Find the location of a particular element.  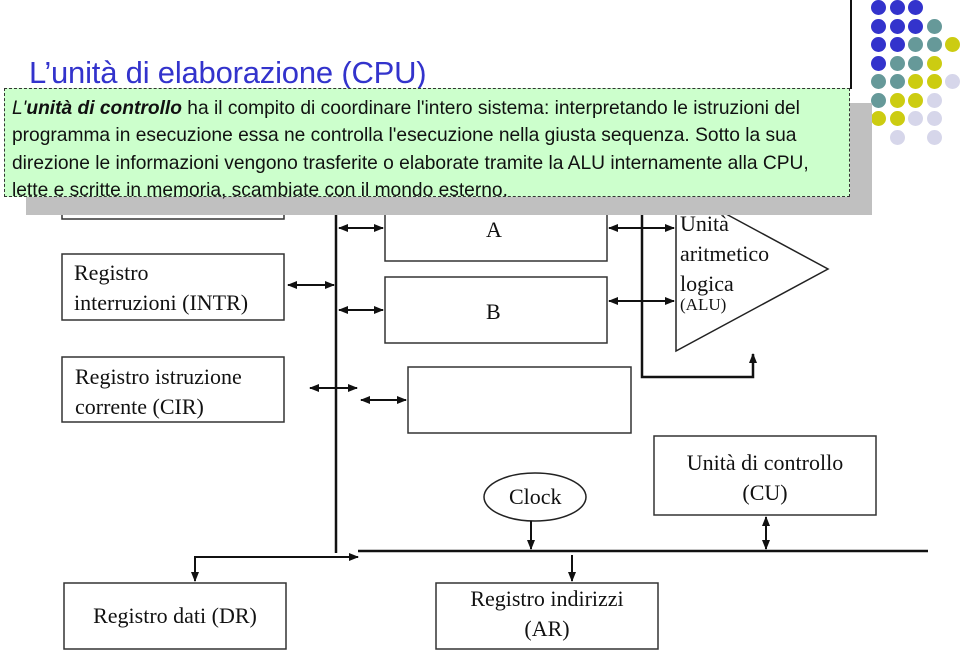

alu-line2: aritmetico is located at coordinates (725, 253).